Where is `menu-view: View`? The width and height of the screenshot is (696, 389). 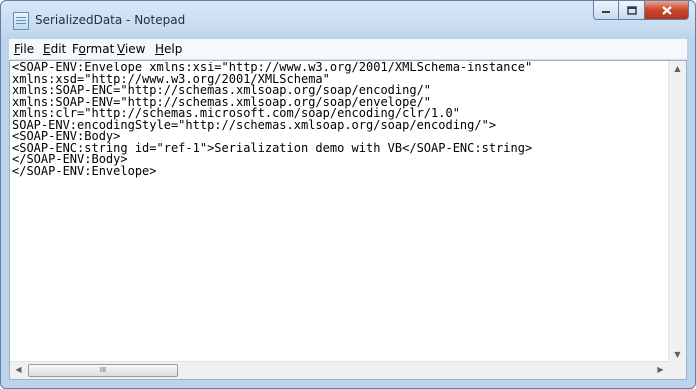 menu-view: View is located at coordinates (131, 49).